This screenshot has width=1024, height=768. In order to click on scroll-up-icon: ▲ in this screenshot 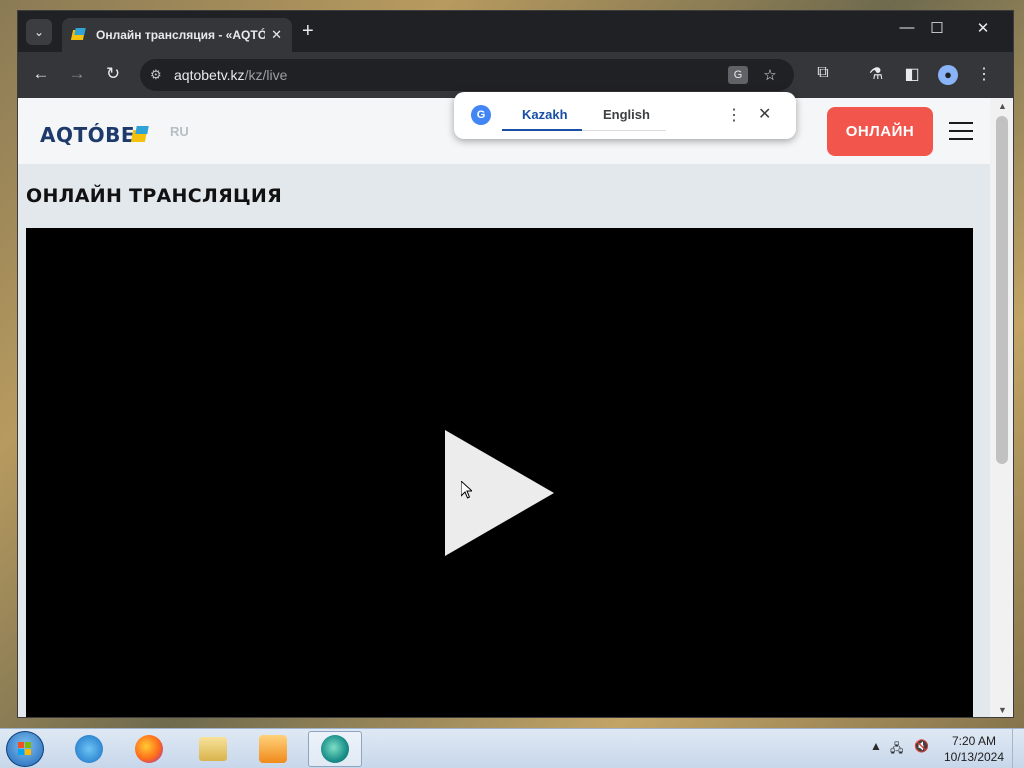, I will do `click(1001, 106)`.